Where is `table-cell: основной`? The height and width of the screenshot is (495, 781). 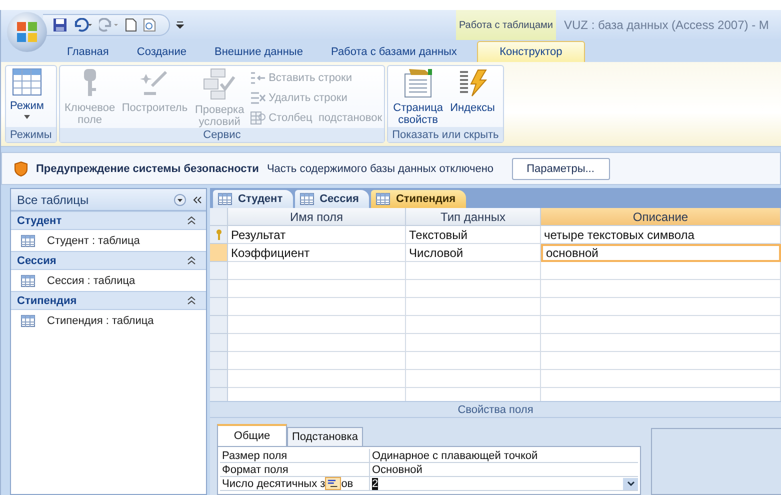
table-cell: основной is located at coordinates (661, 253).